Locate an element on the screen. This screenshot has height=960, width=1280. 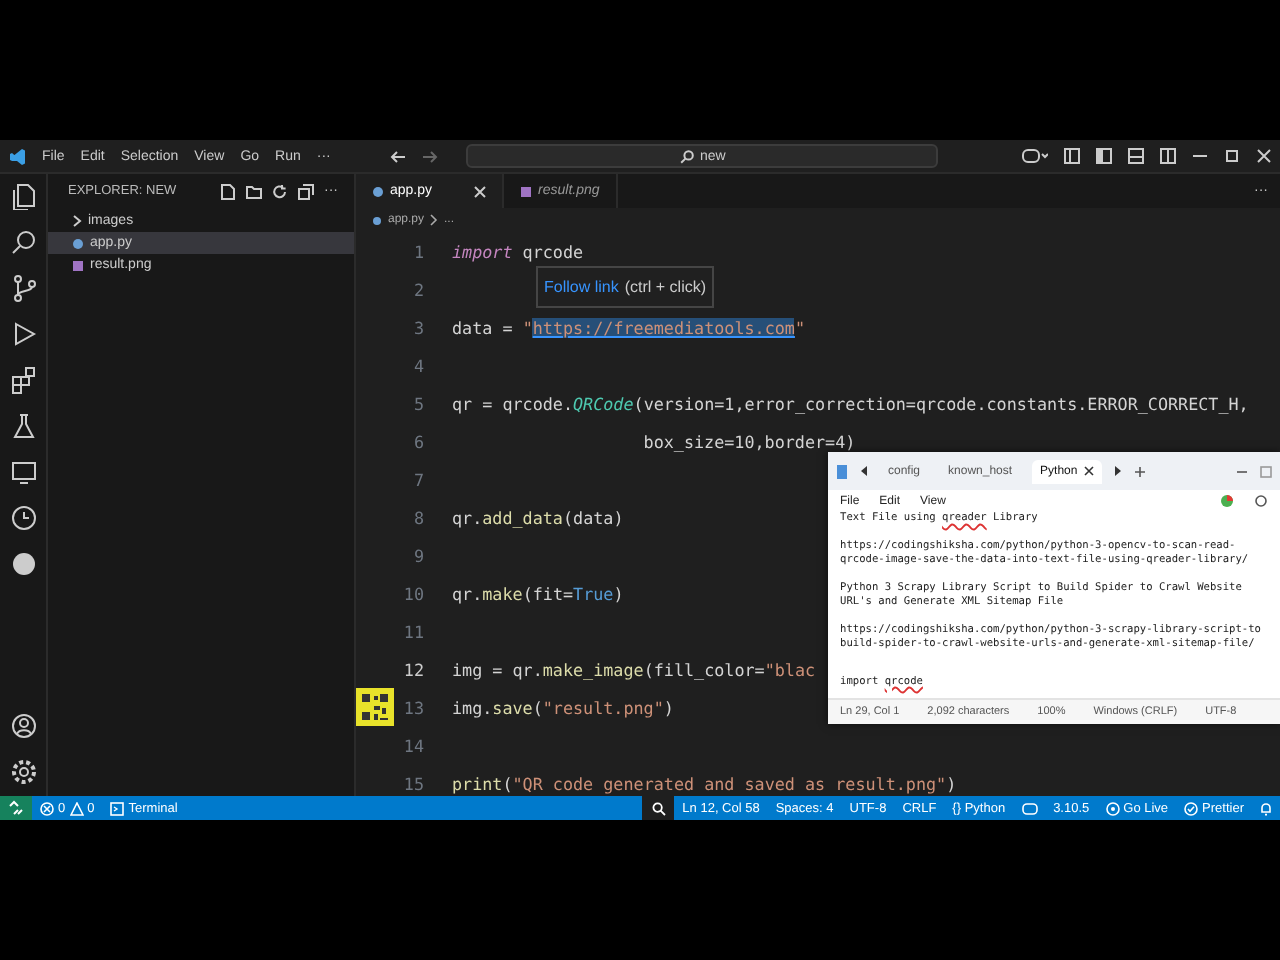
line-number: 15 is located at coordinates (412, 783).